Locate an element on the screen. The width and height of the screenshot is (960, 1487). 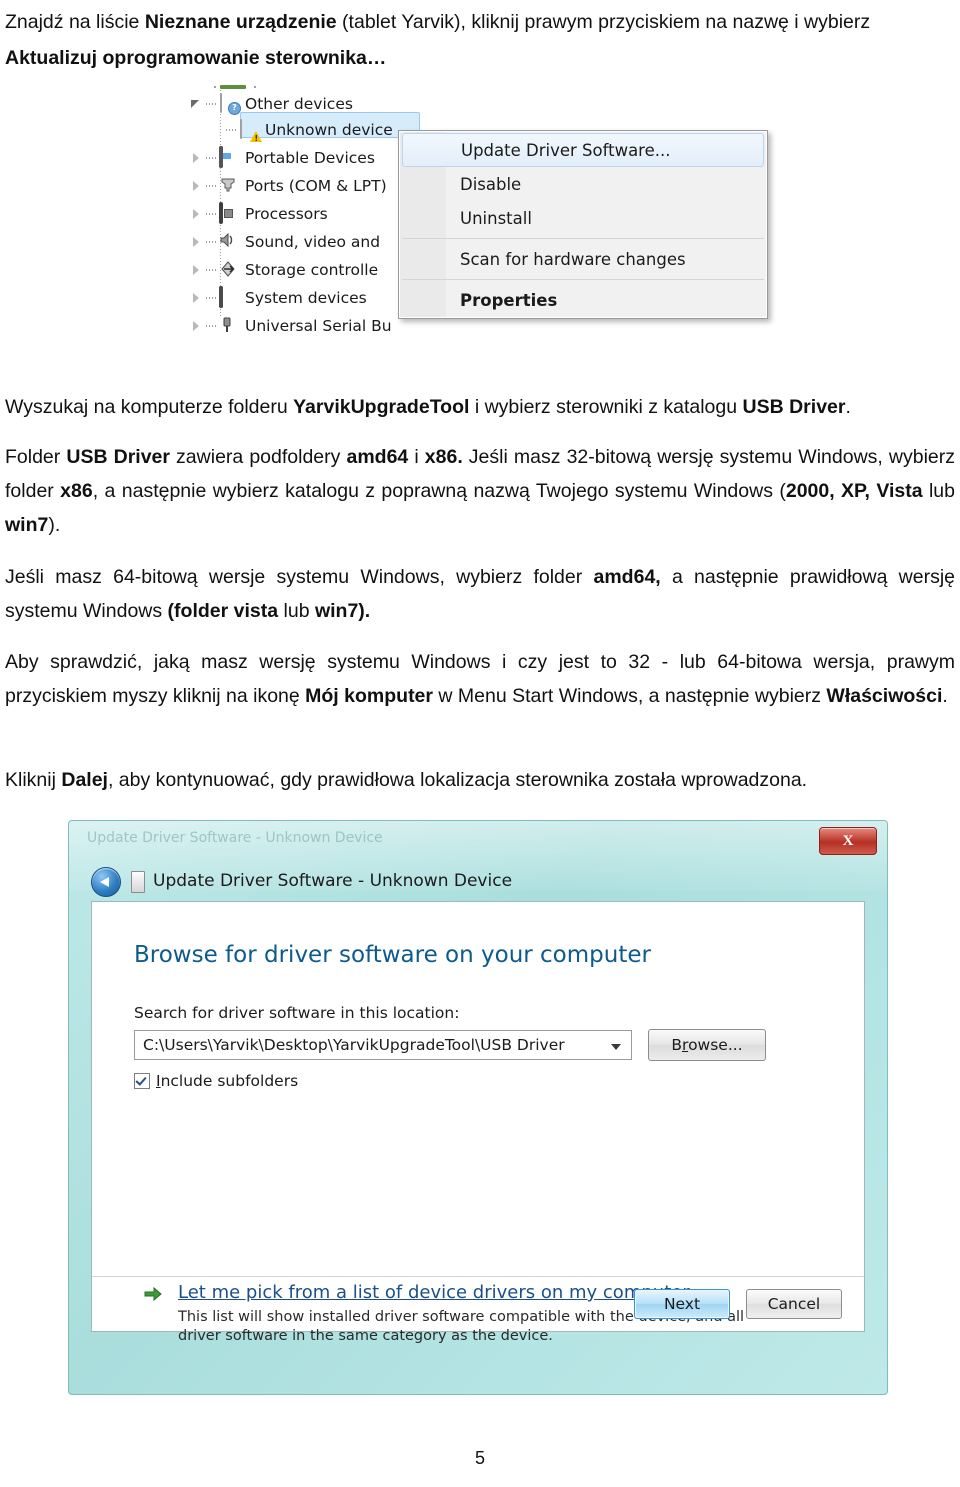
expander-open-icon is located at coordinates (197, 104).